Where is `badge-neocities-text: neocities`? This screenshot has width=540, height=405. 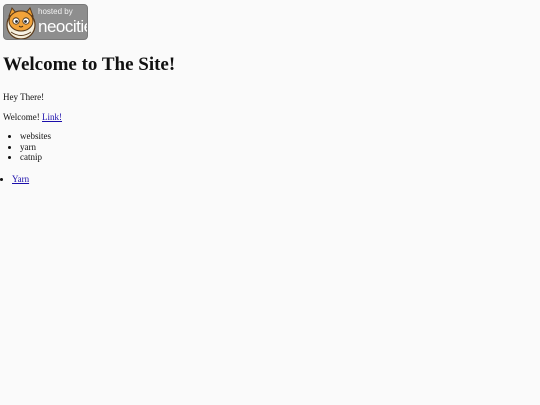 badge-neocities-text: neocities is located at coordinates (62, 26).